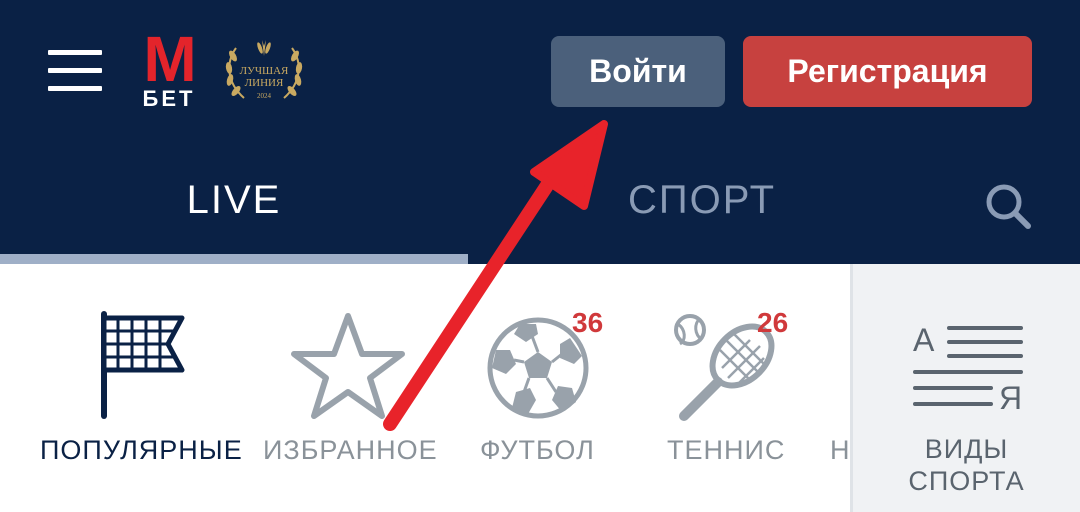 The height and width of the screenshot is (512, 1080). Describe the element at coordinates (141, 450) in the screenshot. I see `category-popular-label: ПОПУЛЯРНЫЕ` at that location.